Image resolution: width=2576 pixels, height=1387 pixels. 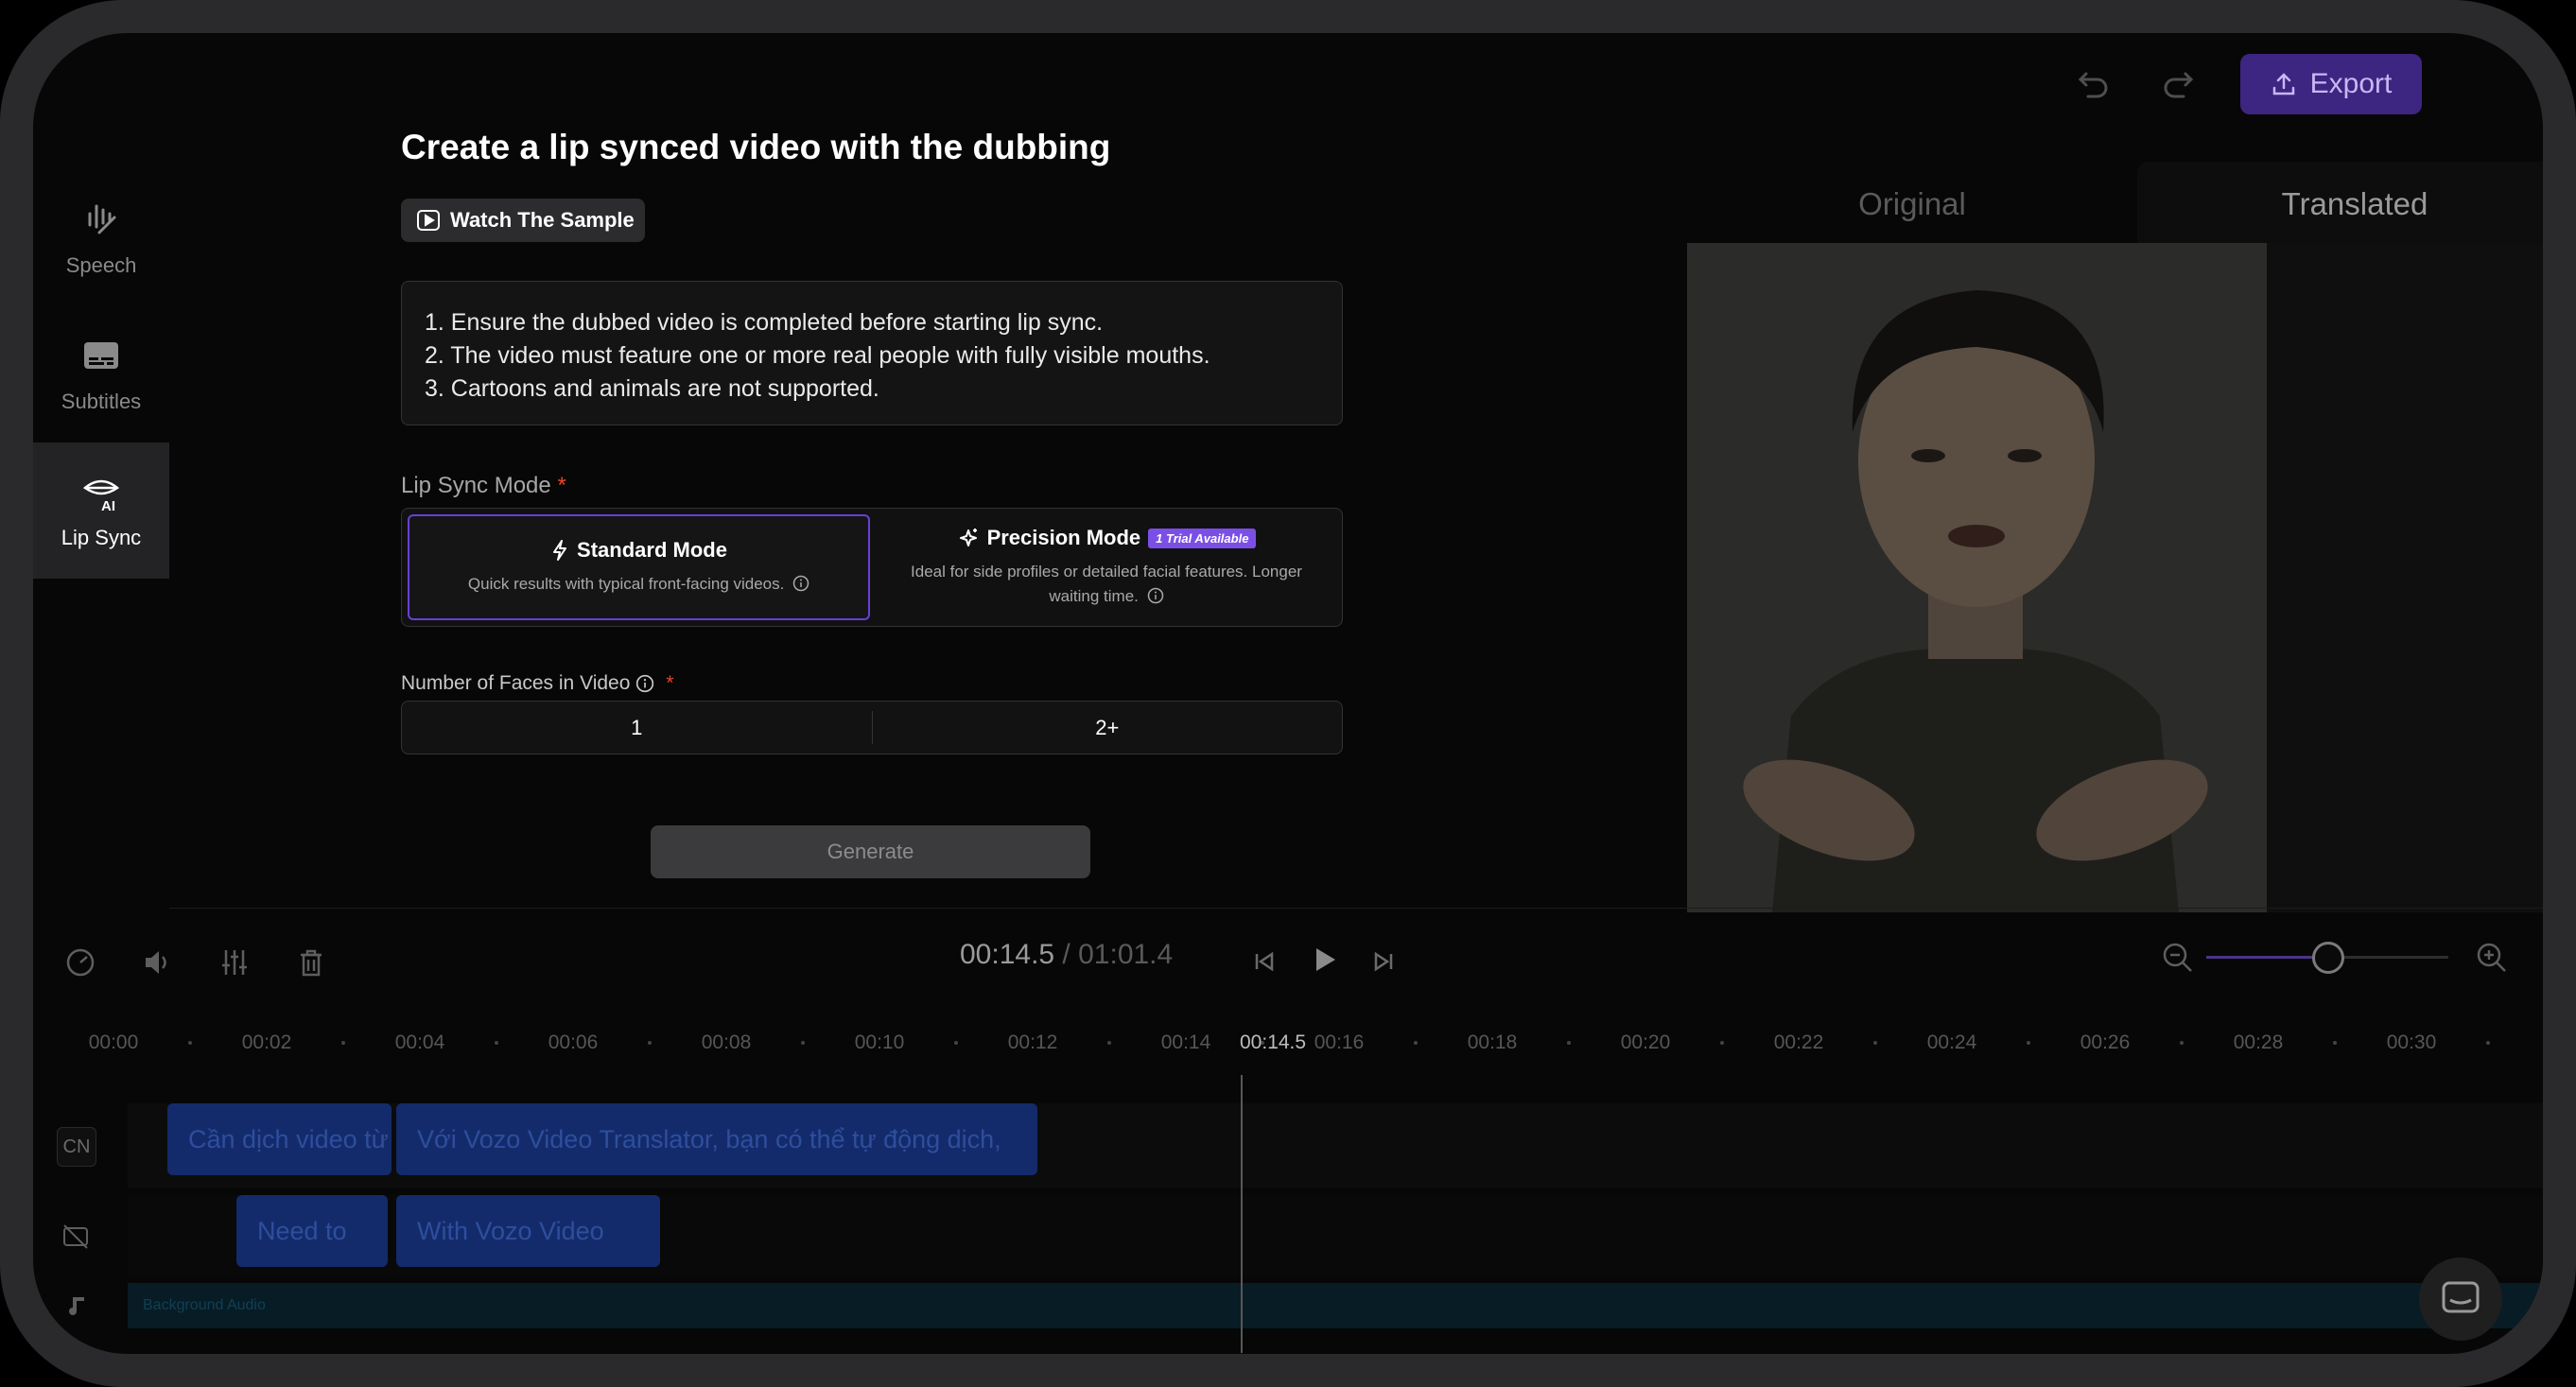 What do you see at coordinates (234, 962) in the screenshot?
I see `adjust-button` at bounding box center [234, 962].